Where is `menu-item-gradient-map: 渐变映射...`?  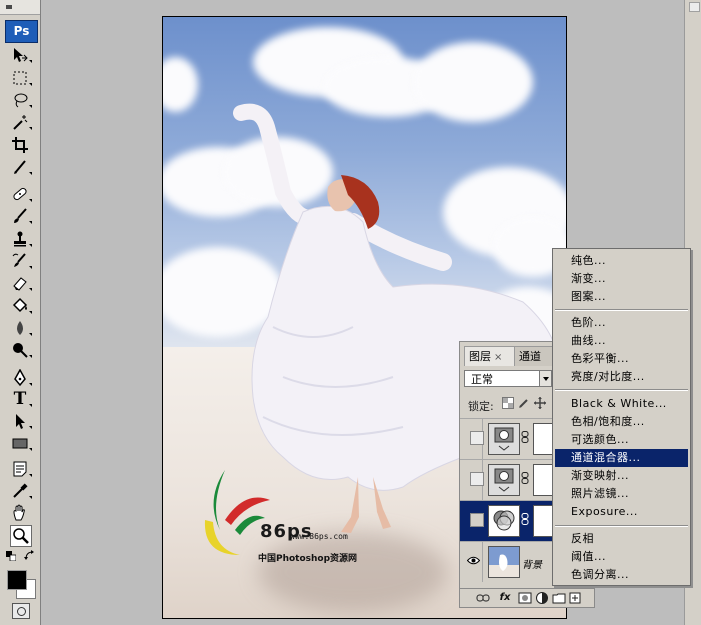
menu-item-gradient-map: 渐变映射... is located at coordinates (621, 476).